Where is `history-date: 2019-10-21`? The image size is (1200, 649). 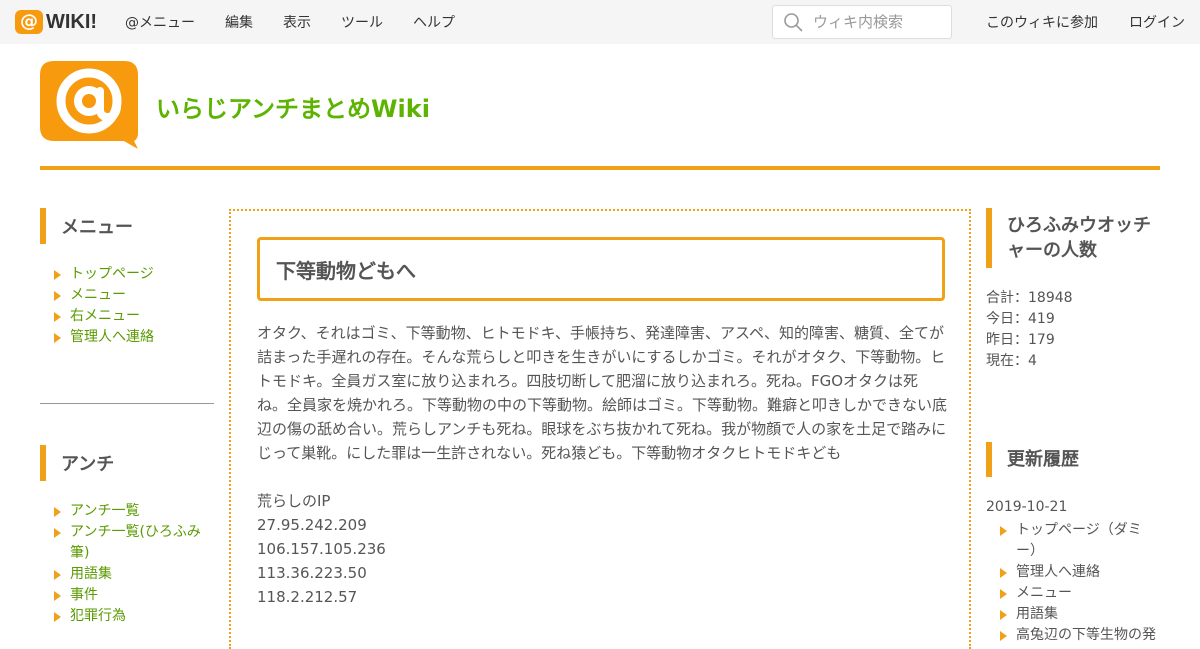 history-date: 2019-10-21 is located at coordinates (1027, 507).